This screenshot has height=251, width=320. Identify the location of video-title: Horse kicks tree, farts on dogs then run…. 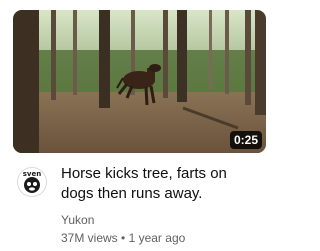
(161, 184).